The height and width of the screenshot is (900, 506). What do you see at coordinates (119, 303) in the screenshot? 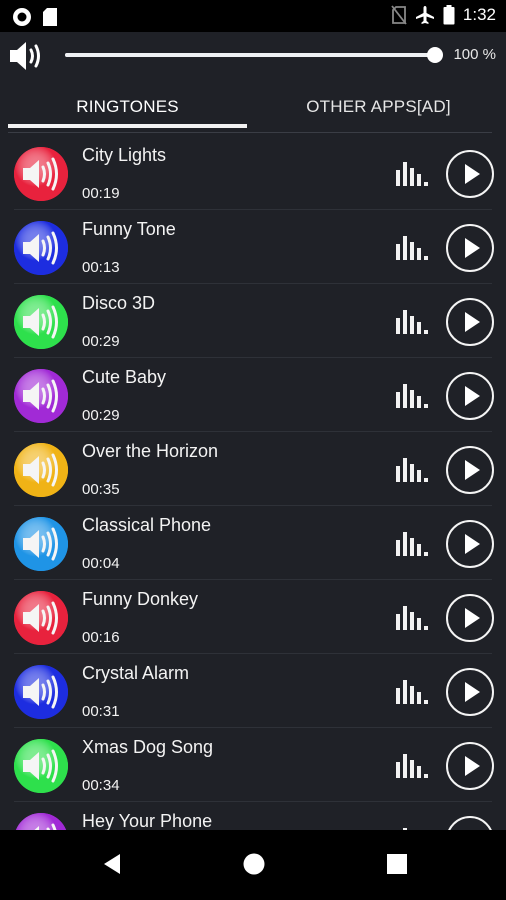
I see `ringtone-title: Disco 3D` at bounding box center [119, 303].